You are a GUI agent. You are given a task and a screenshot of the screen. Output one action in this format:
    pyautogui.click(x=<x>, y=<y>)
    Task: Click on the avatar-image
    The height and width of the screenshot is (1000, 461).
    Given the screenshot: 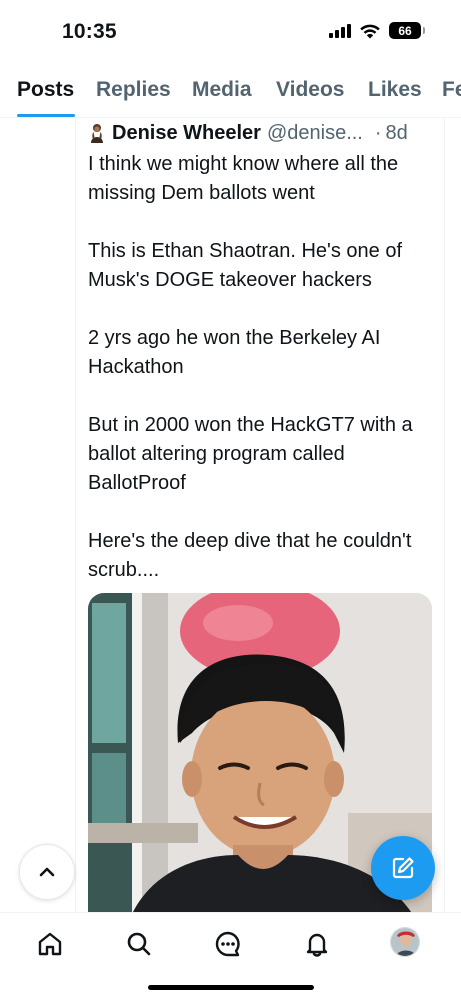 What is the action you would take?
    pyautogui.click(x=405, y=942)
    